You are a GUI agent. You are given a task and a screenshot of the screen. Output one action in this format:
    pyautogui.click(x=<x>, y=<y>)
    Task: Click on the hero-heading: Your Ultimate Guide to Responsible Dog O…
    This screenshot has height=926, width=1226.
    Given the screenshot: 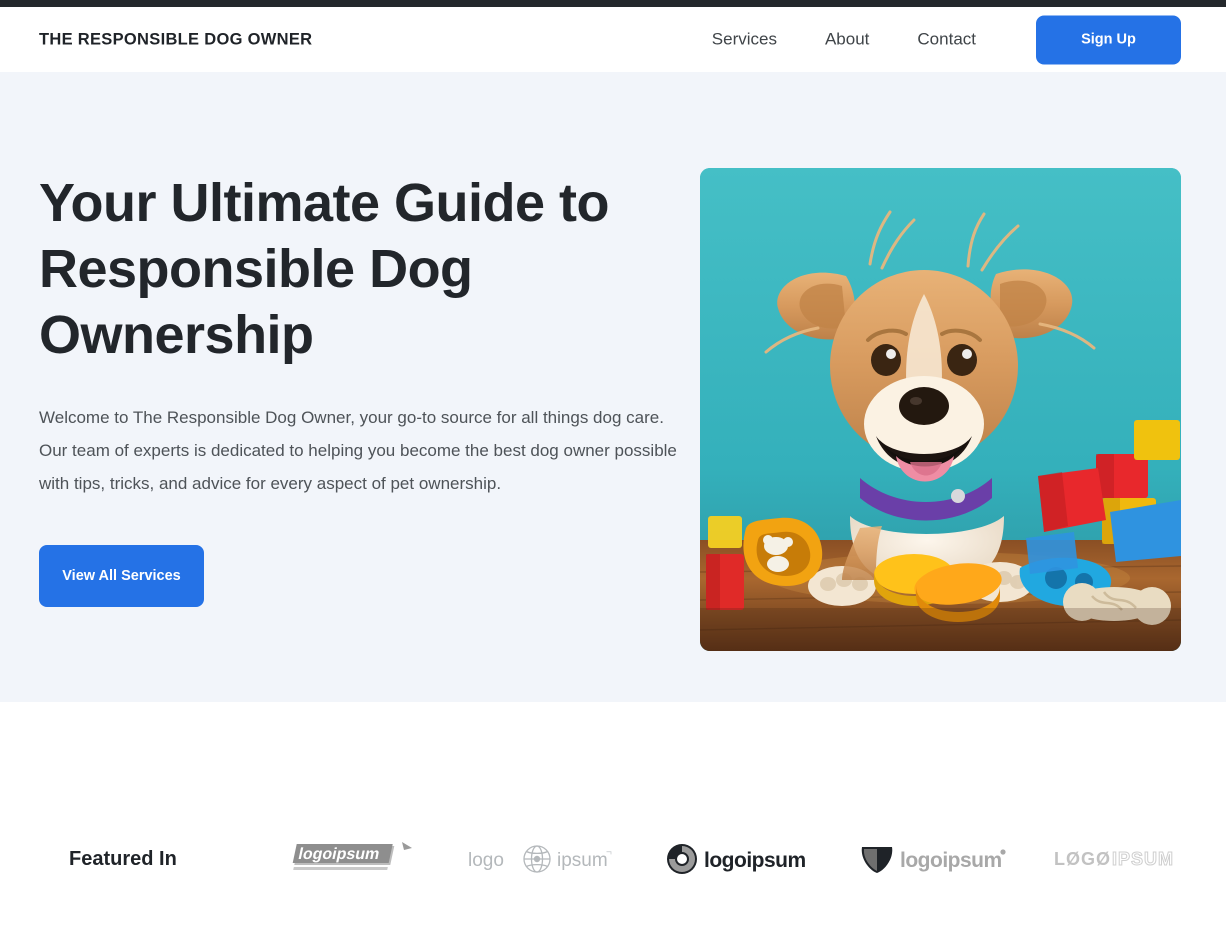 What is the action you would take?
    pyautogui.click(x=324, y=269)
    